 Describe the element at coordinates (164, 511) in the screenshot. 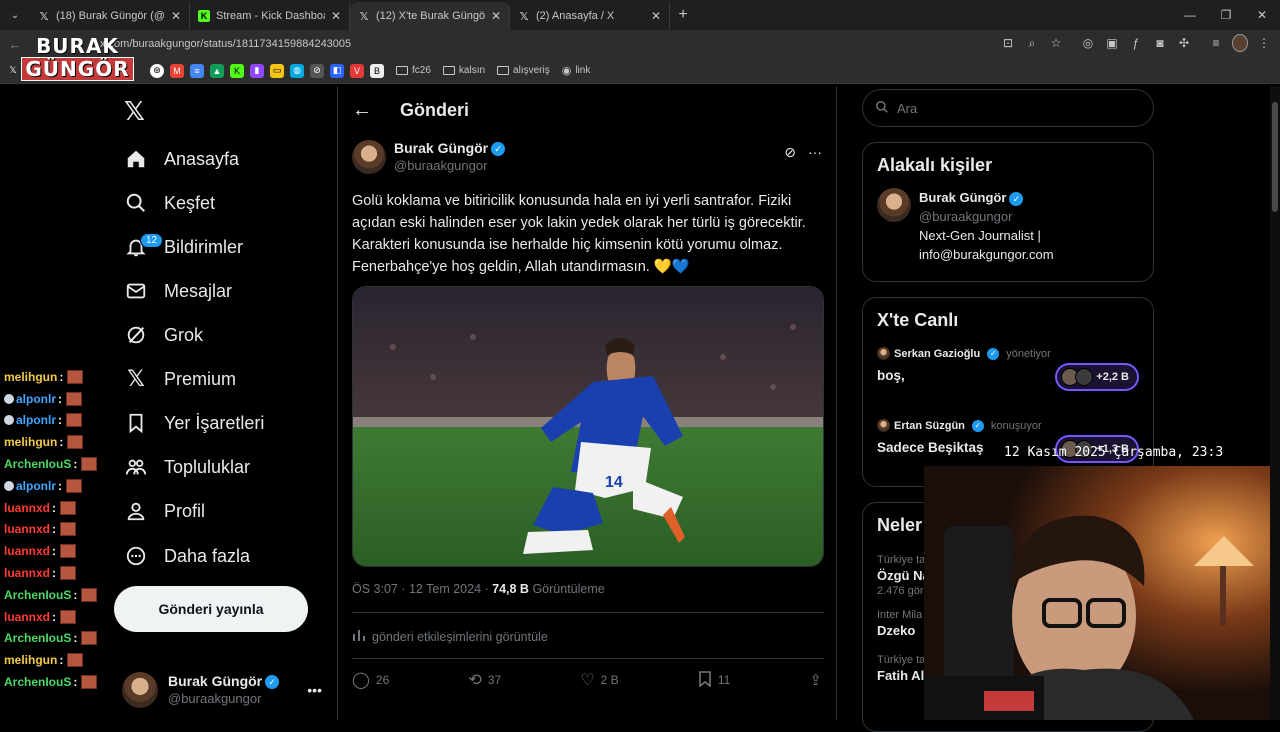

I see `sidebar-item-profile: Profil` at that location.